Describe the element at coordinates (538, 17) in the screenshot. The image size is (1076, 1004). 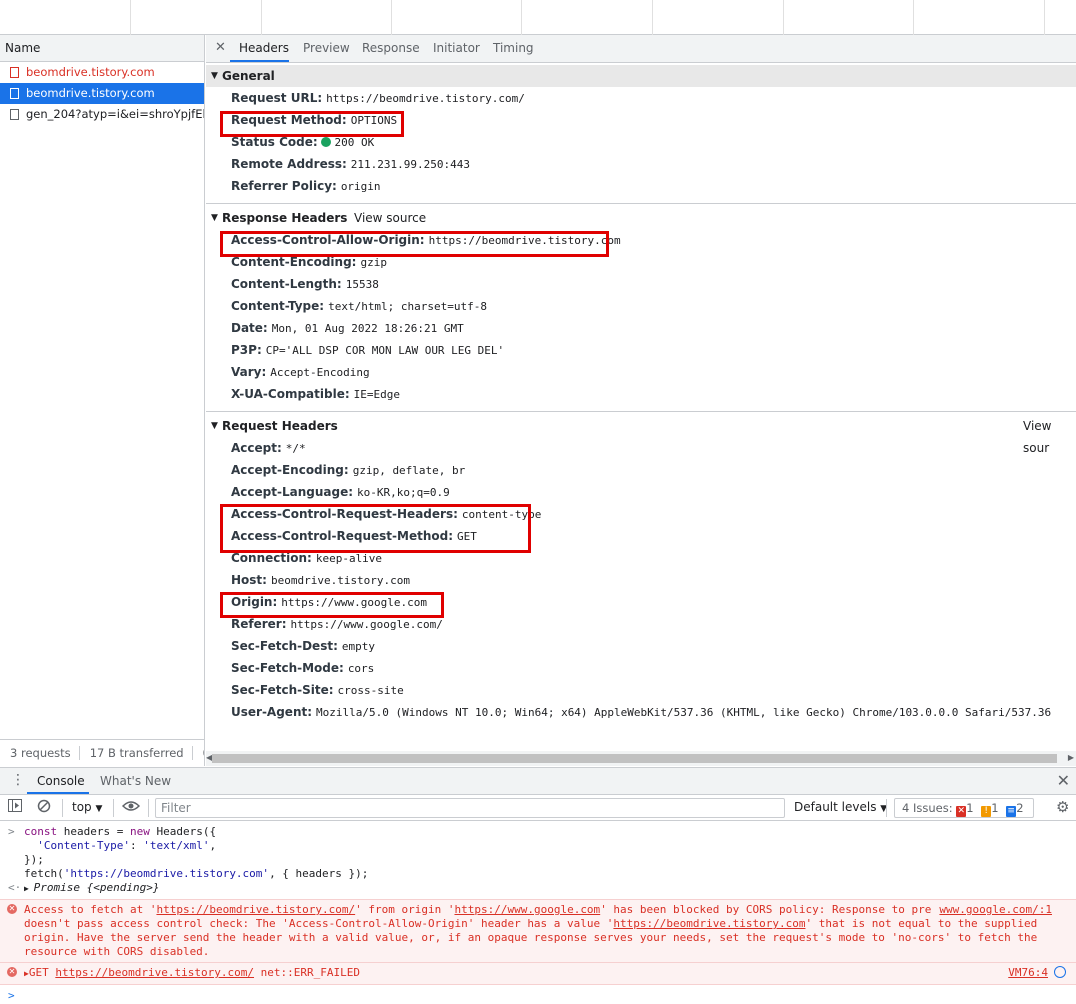
I see `network-timeline` at that location.